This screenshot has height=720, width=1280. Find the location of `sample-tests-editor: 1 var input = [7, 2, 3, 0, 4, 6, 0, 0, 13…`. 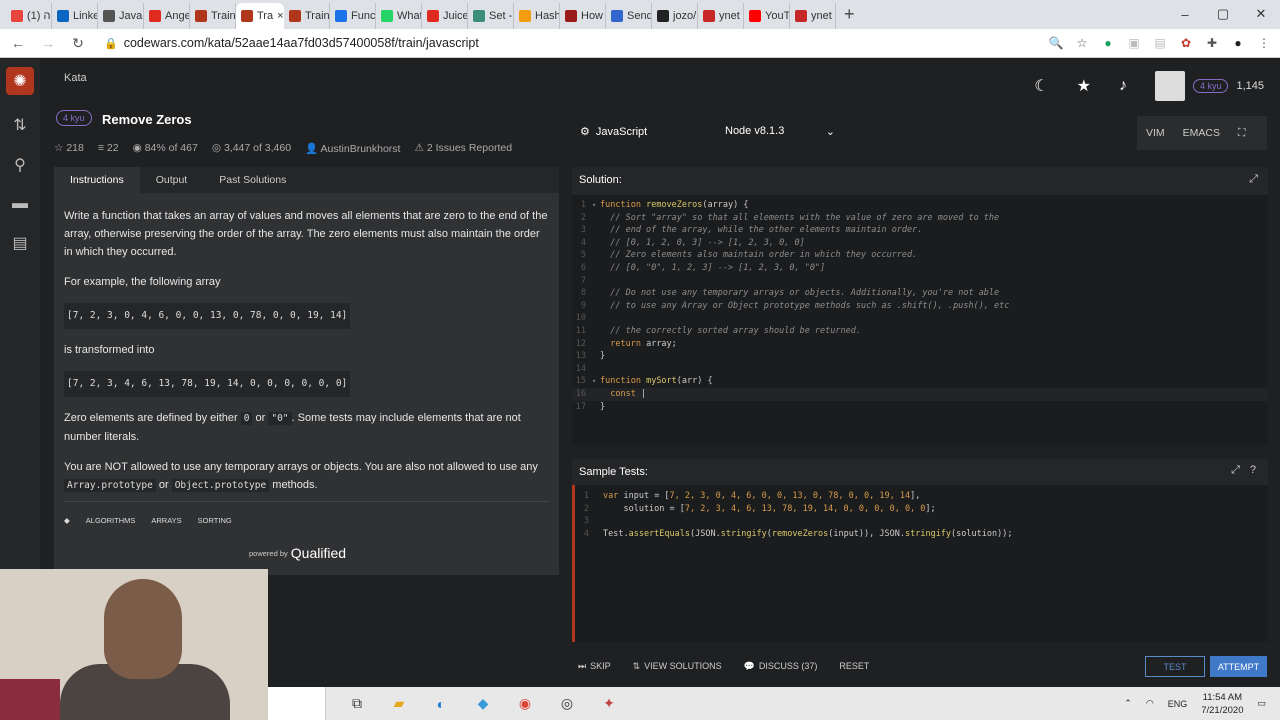

sample-tests-editor: 1 var input = [7, 2, 3, 0, 4, 6, 0, 0, 13… is located at coordinates (920, 563).